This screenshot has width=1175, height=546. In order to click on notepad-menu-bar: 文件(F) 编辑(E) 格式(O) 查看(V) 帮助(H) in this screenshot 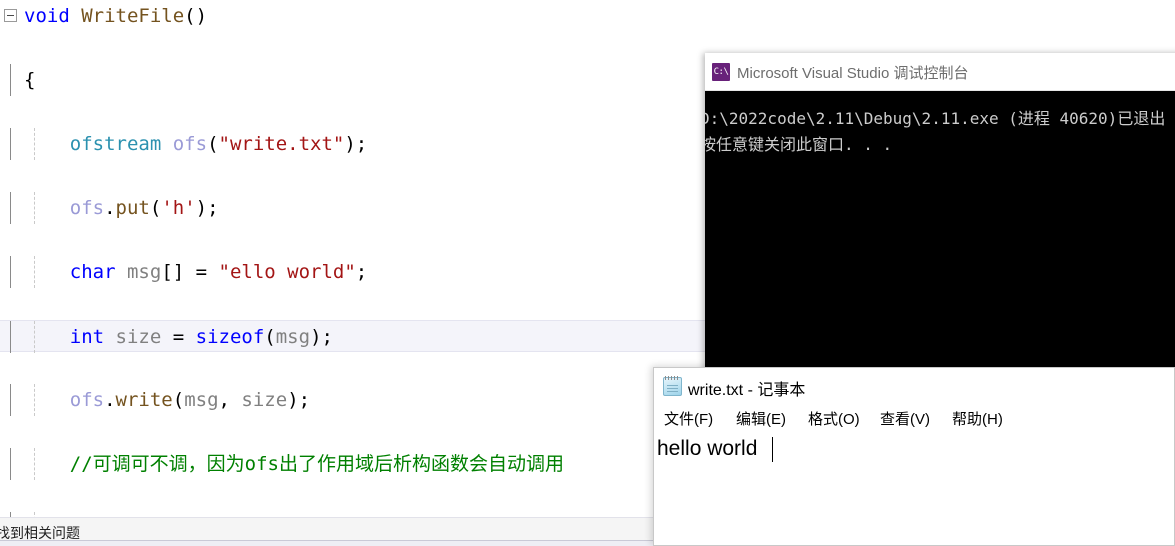, I will do `click(914, 419)`.